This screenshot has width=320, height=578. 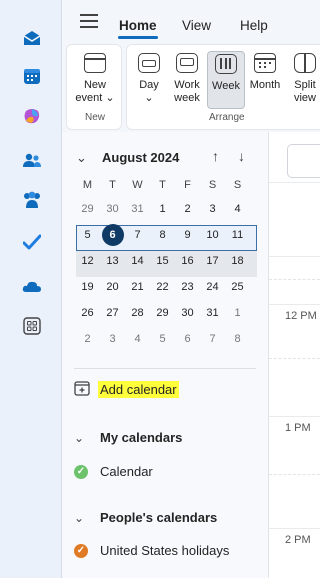 I want to click on month-view-button: Month, so click(x=265, y=72).